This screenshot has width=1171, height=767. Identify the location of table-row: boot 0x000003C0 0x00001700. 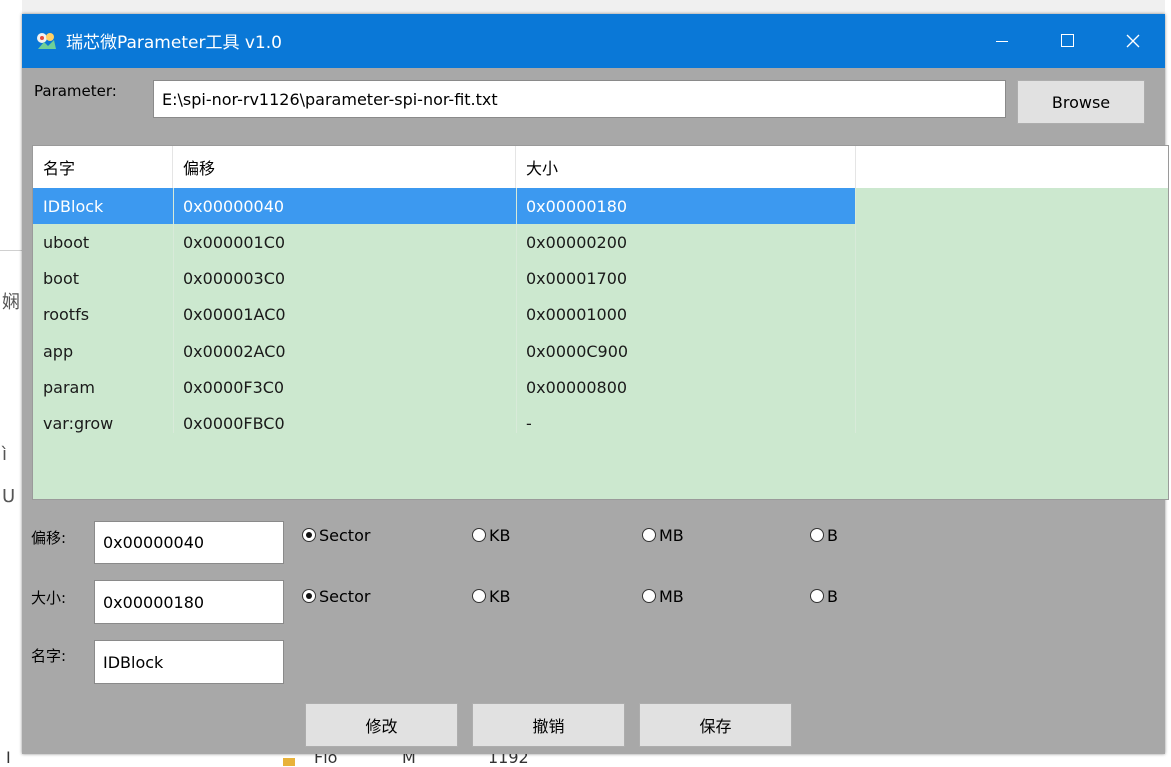
(600, 279).